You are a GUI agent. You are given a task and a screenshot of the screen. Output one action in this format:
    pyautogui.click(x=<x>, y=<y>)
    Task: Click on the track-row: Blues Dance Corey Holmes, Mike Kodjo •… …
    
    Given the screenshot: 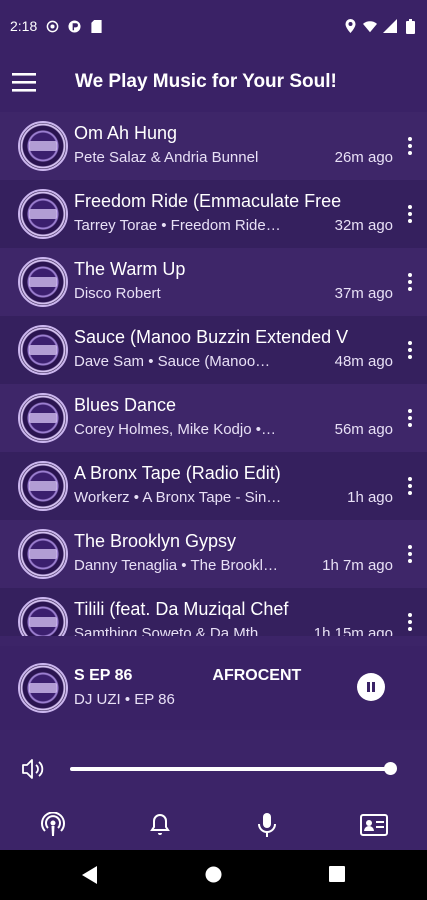 What is the action you would take?
    pyautogui.click(x=213, y=418)
    